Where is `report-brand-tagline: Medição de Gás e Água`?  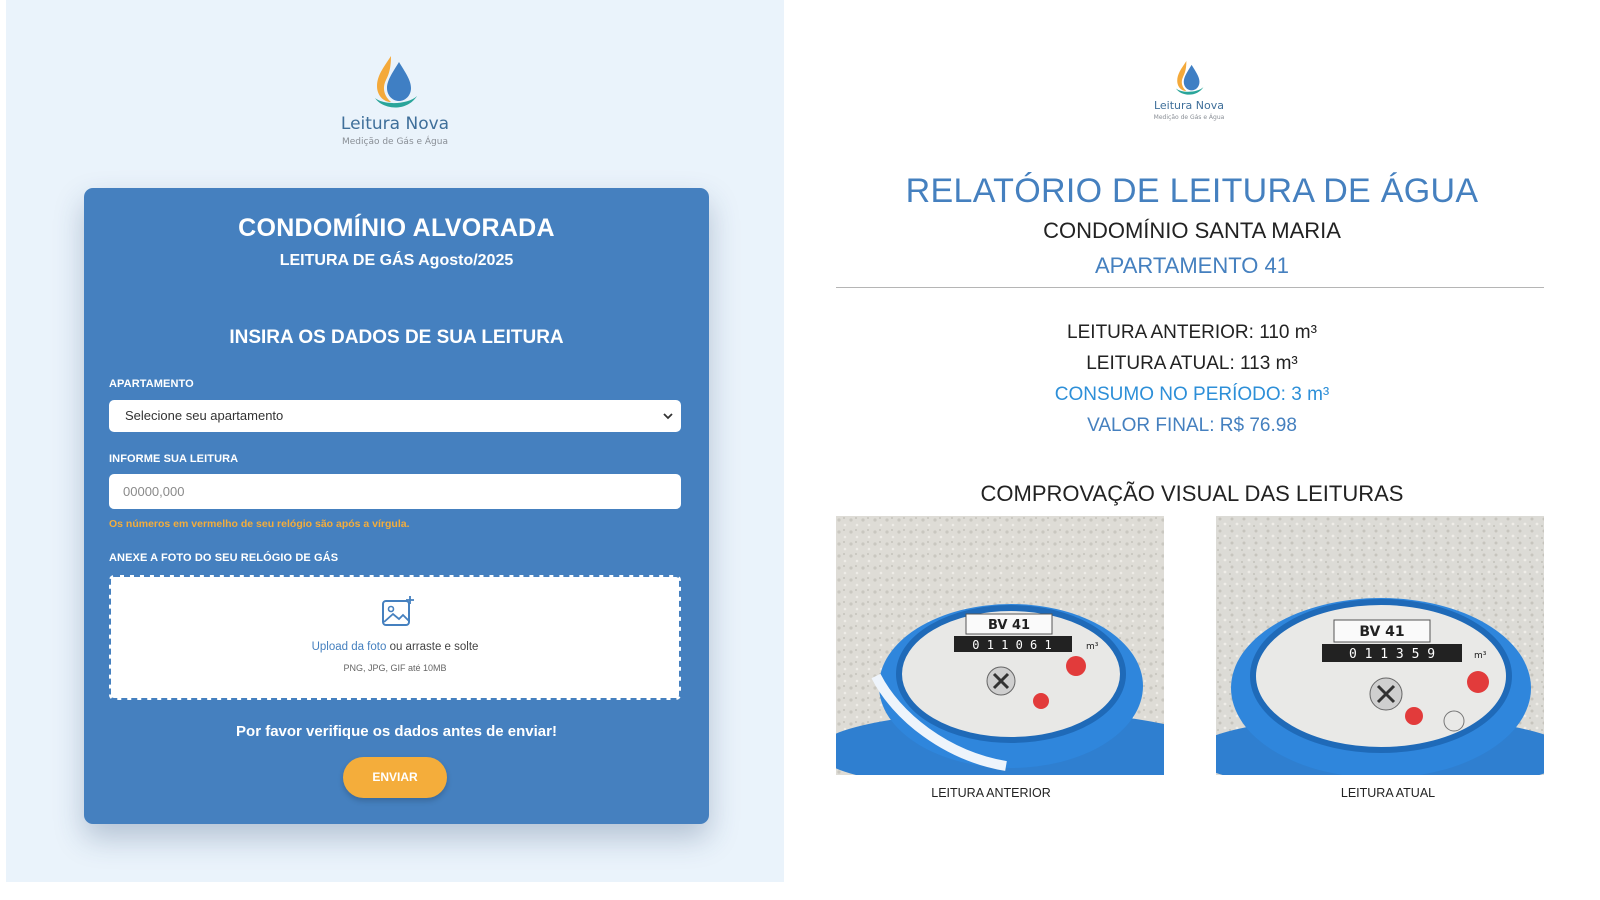 report-brand-tagline: Medição de Gás e Água is located at coordinates (1189, 117).